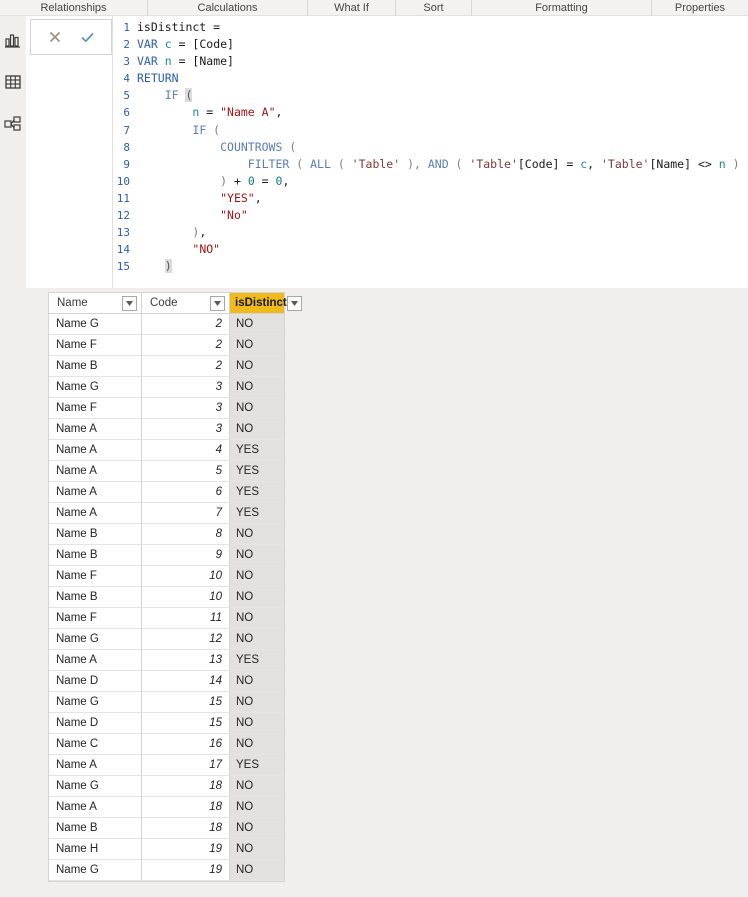 The height and width of the screenshot is (897, 748). I want to click on accept-formula-button, so click(87, 37).